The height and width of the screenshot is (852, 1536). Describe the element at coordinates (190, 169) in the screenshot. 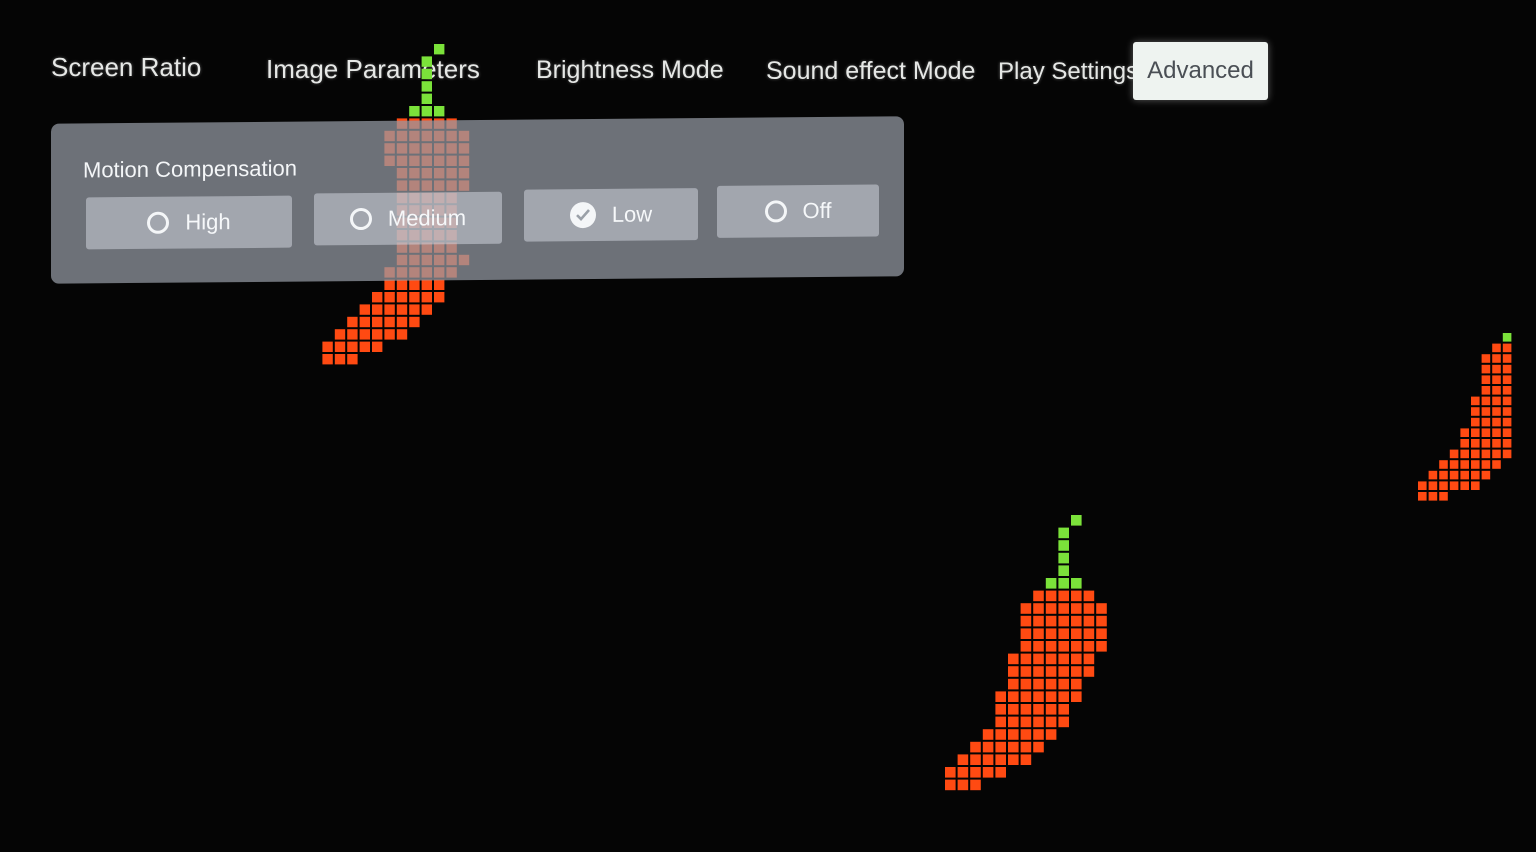

I see `panel-title: Motion Compensation` at that location.